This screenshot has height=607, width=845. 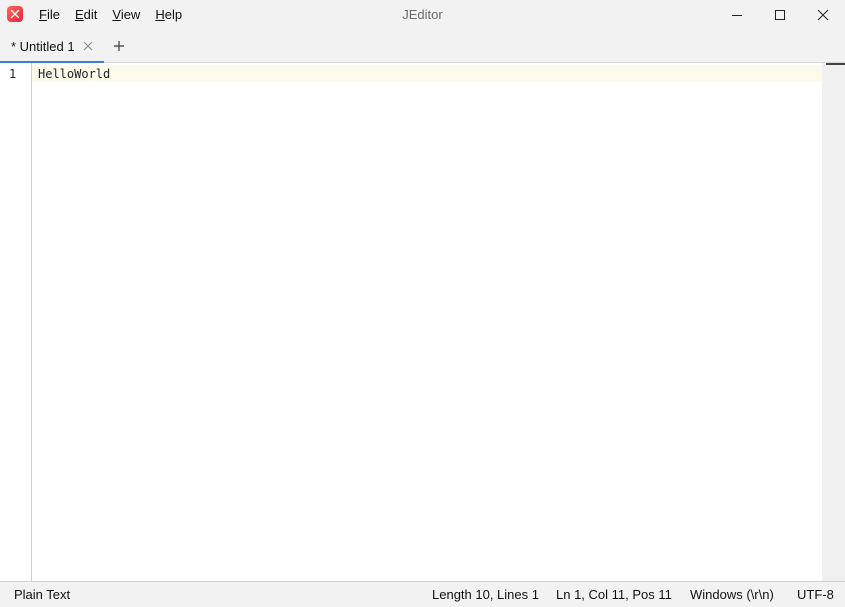 I want to click on tab-untitled-1: * Untitled 1, so click(x=52, y=47).